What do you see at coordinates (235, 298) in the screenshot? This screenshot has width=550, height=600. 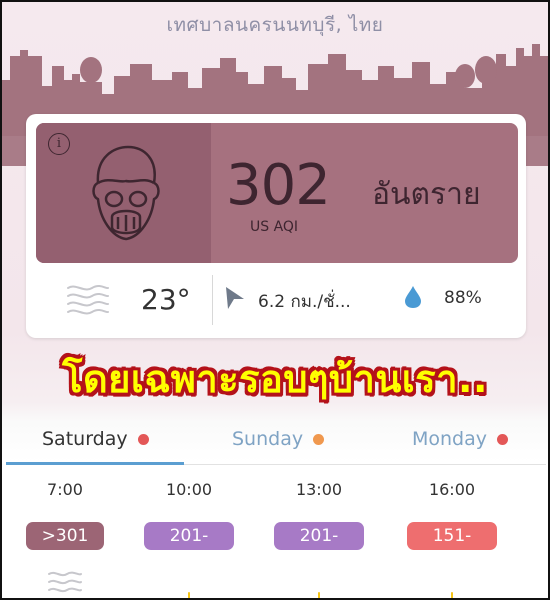 I see `wind-direction-arrow-icon` at bounding box center [235, 298].